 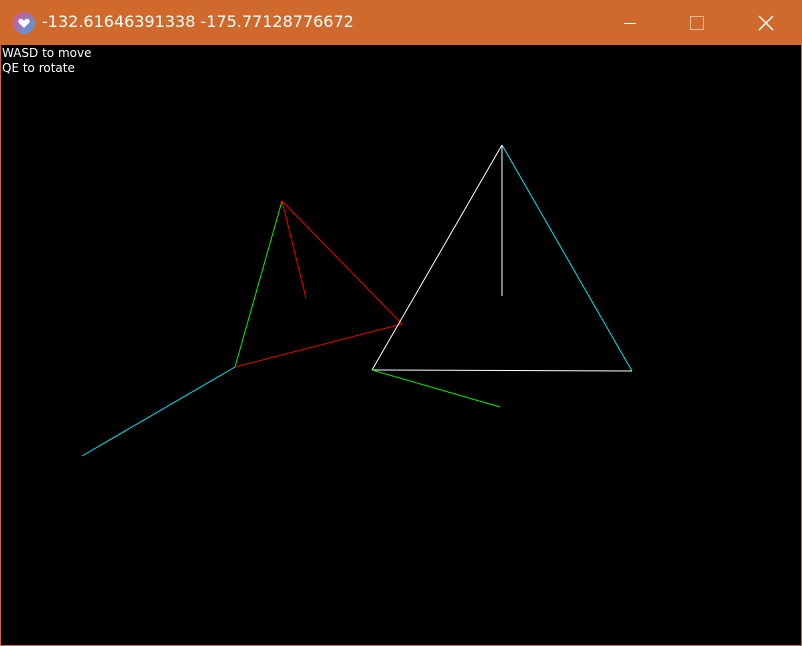 I want to click on left-triangle-edge-red-top, so click(x=342, y=262).